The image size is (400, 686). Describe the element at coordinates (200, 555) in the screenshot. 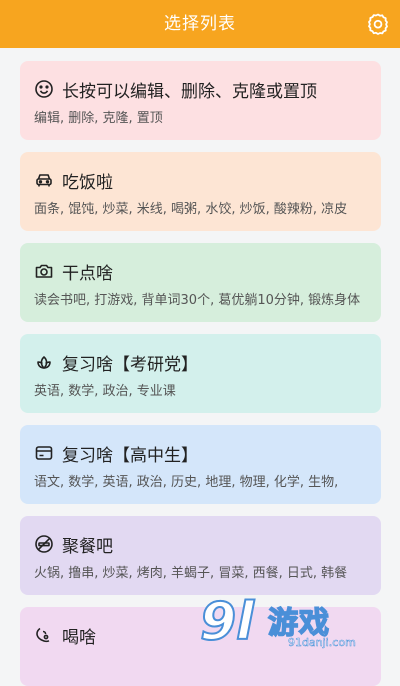

I see `list-item-dinner: 聚餐吧 火锅, 撸串, 炒菜, 烤肉, 羊蝎子, 冒菜, 西餐, 日式, 韩餐` at that location.